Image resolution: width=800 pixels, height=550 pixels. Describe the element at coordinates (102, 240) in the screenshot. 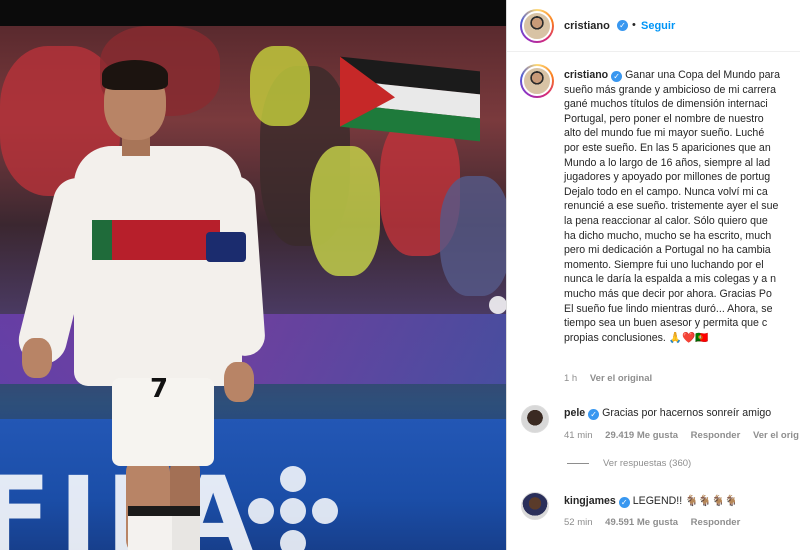

I see `shirt-stripe-green` at that location.